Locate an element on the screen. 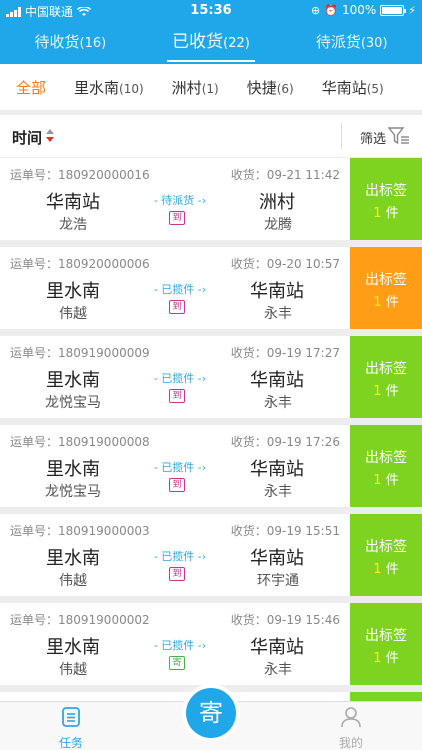 This screenshot has width=422, height=750. filter-count: (1) is located at coordinates (210, 88).